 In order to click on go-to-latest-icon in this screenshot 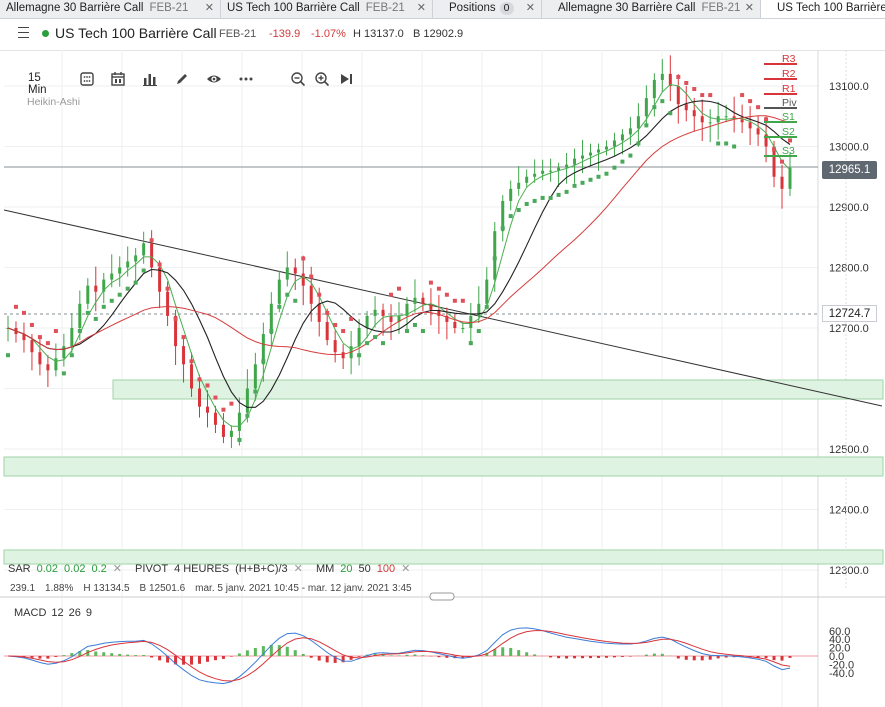, I will do `click(346, 79)`.